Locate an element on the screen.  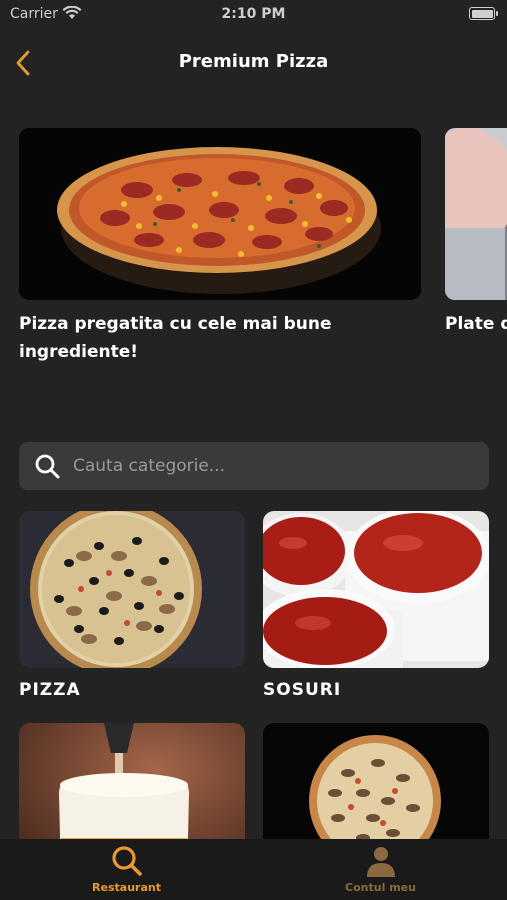
status-time: 2:10 PM is located at coordinates (253, 14).